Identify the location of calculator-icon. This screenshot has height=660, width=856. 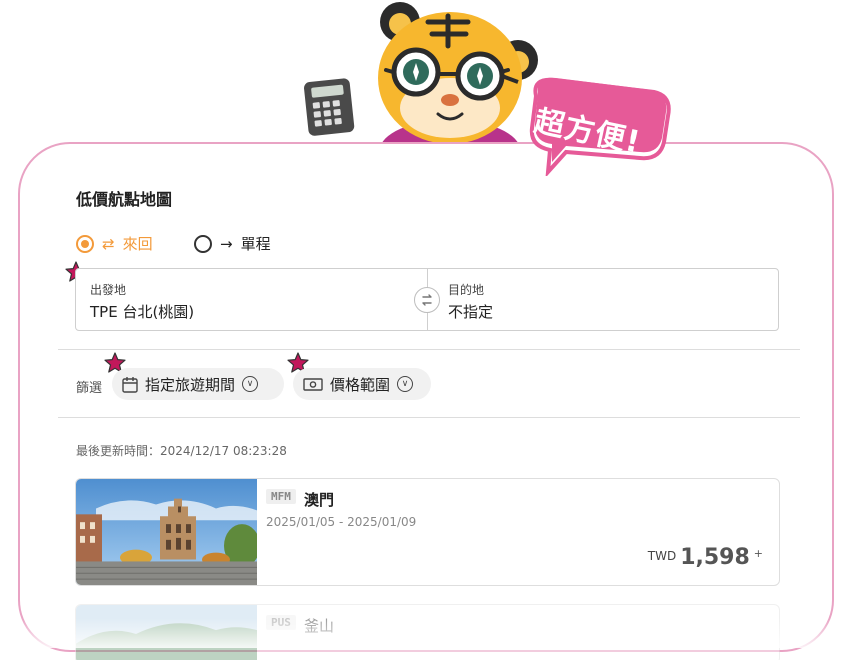
(329, 107).